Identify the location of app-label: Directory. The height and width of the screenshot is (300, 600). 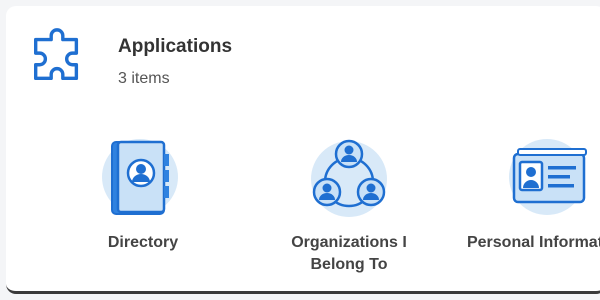
(143, 242).